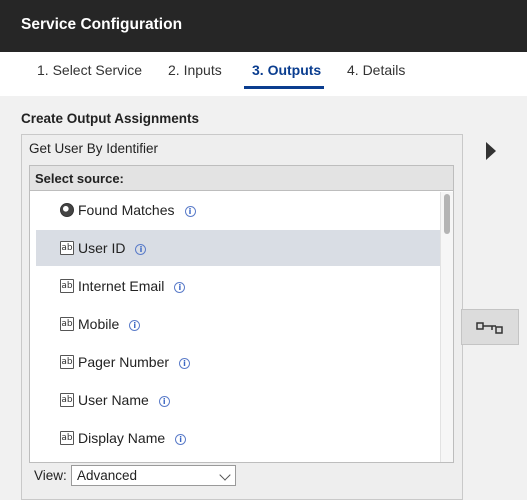 The image size is (527, 500). What do you see at coordinates (112, 248) in the screenshot?
I see `list-item-label: User ID i` at bounding box center [112, 248].